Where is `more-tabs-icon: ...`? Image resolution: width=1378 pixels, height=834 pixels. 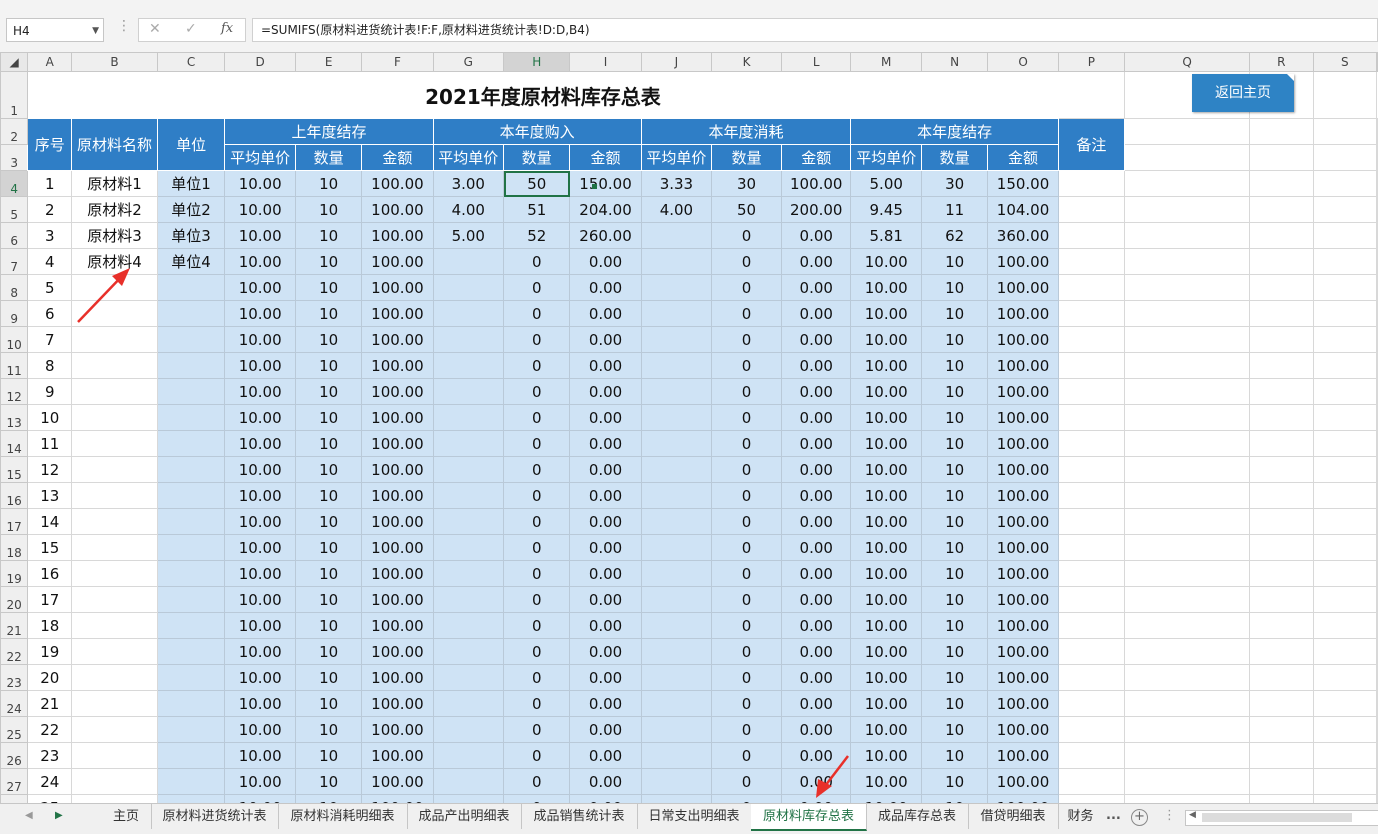 more-tabs-icon: ... is located at coordinates (1113, 815).